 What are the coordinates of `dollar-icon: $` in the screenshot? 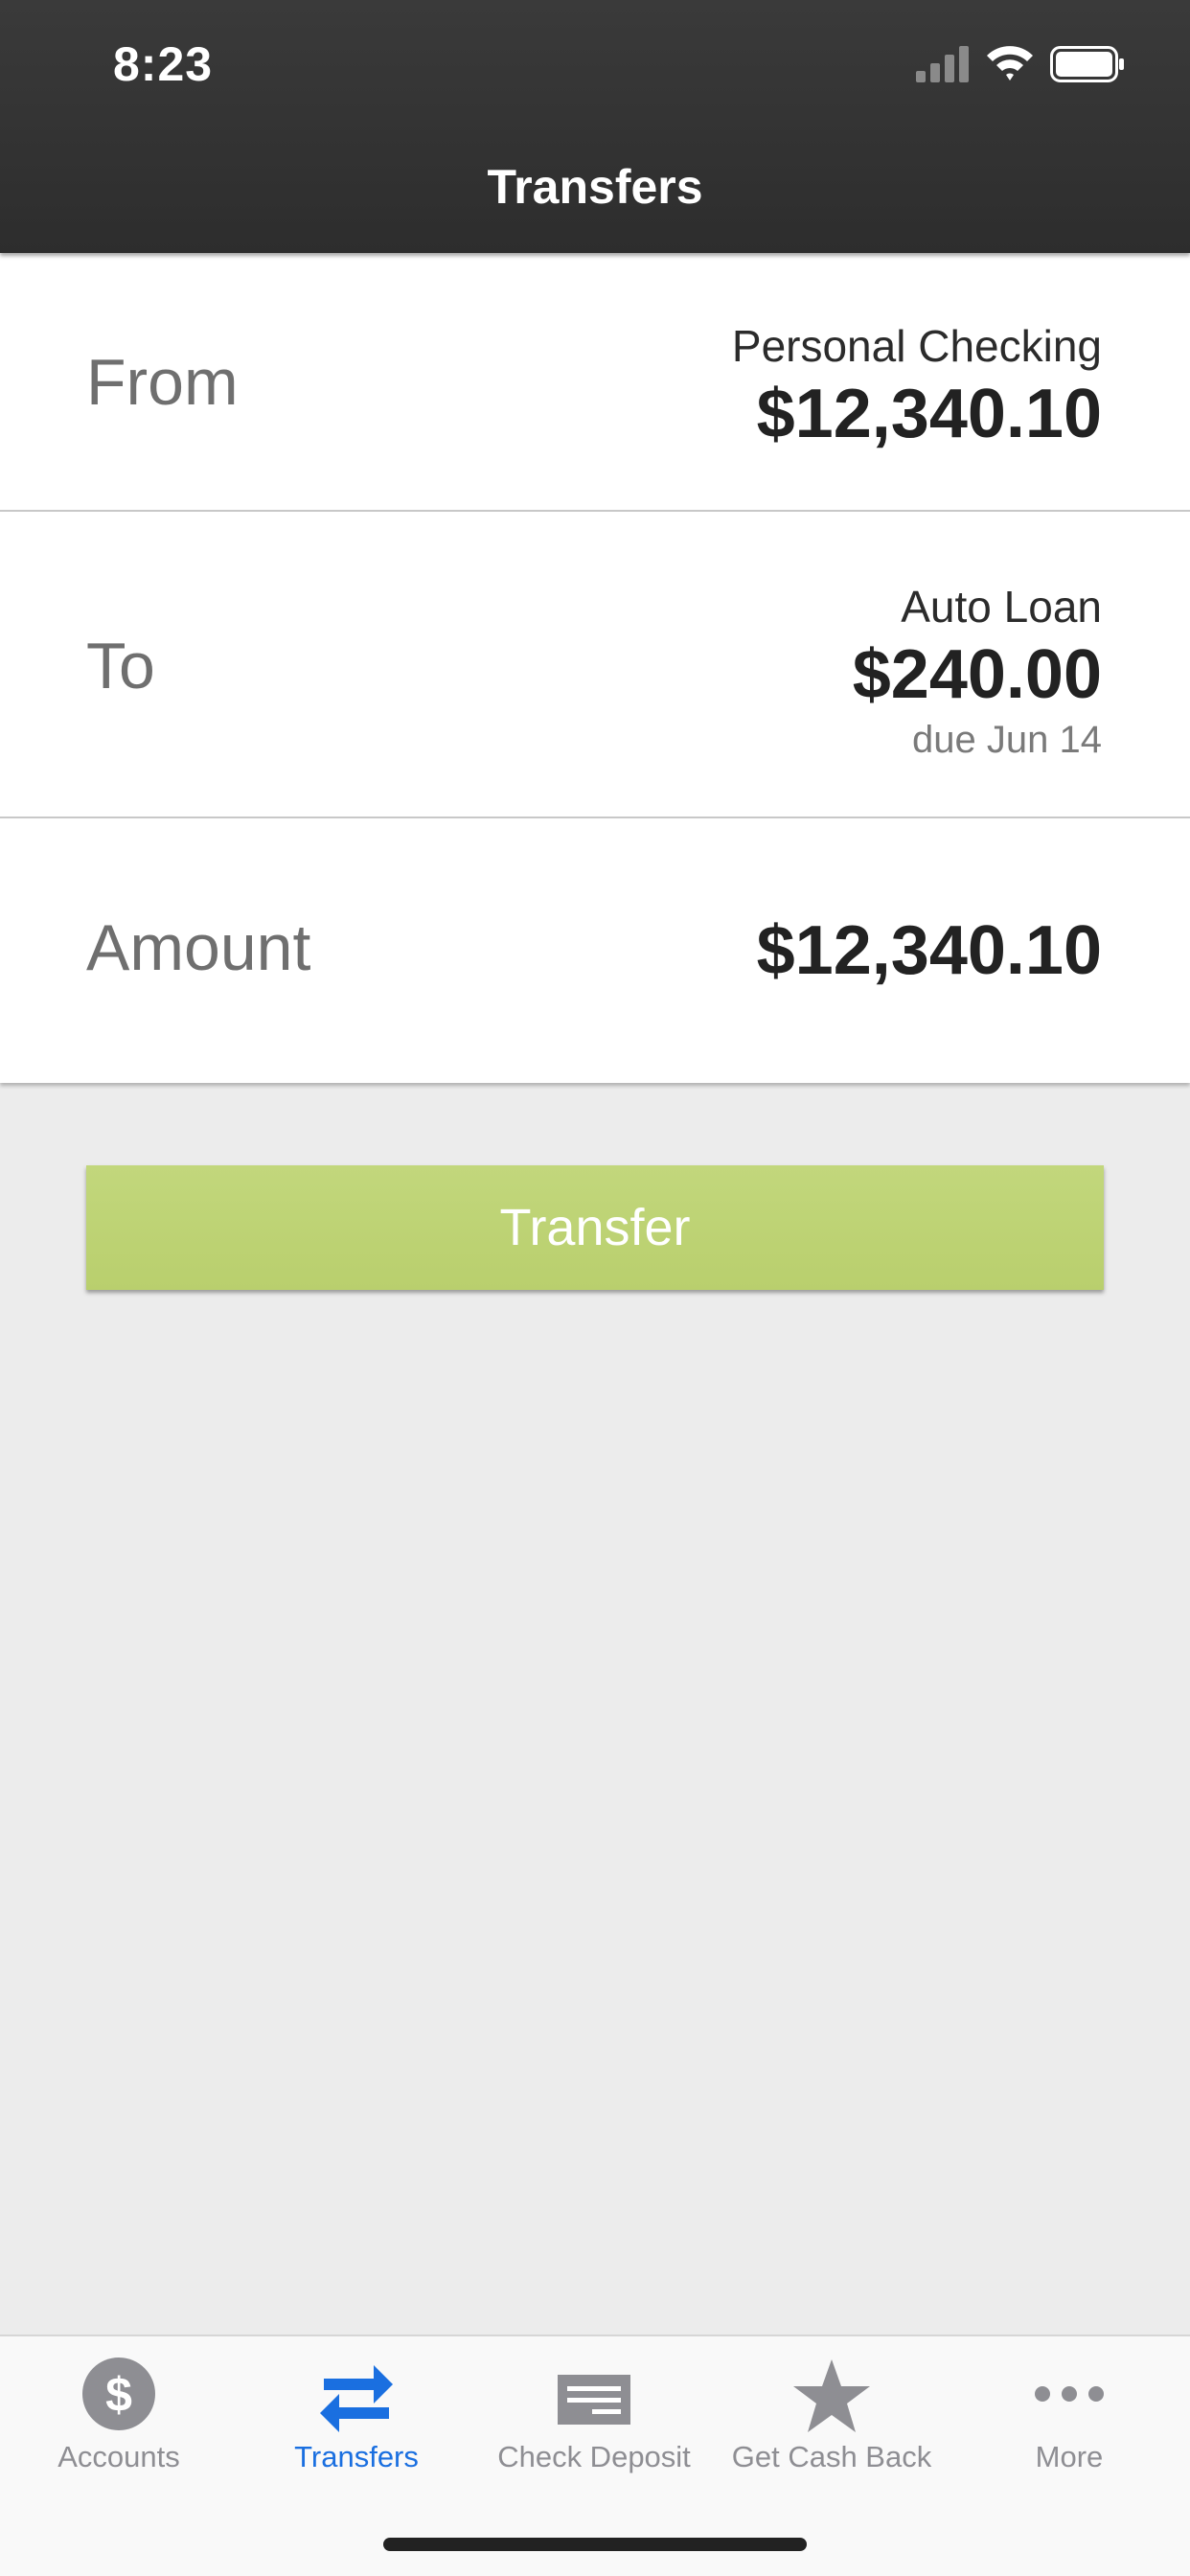 It's located at (119, 2394).